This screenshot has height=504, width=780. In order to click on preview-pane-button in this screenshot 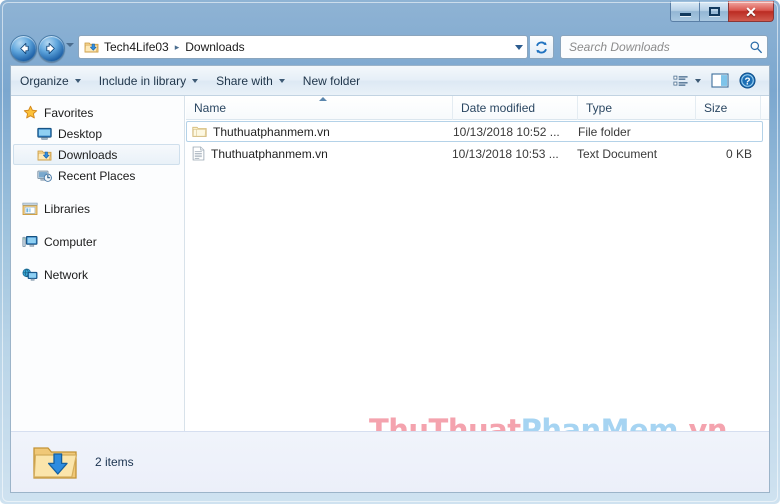, I will do `click(720, 81)`.